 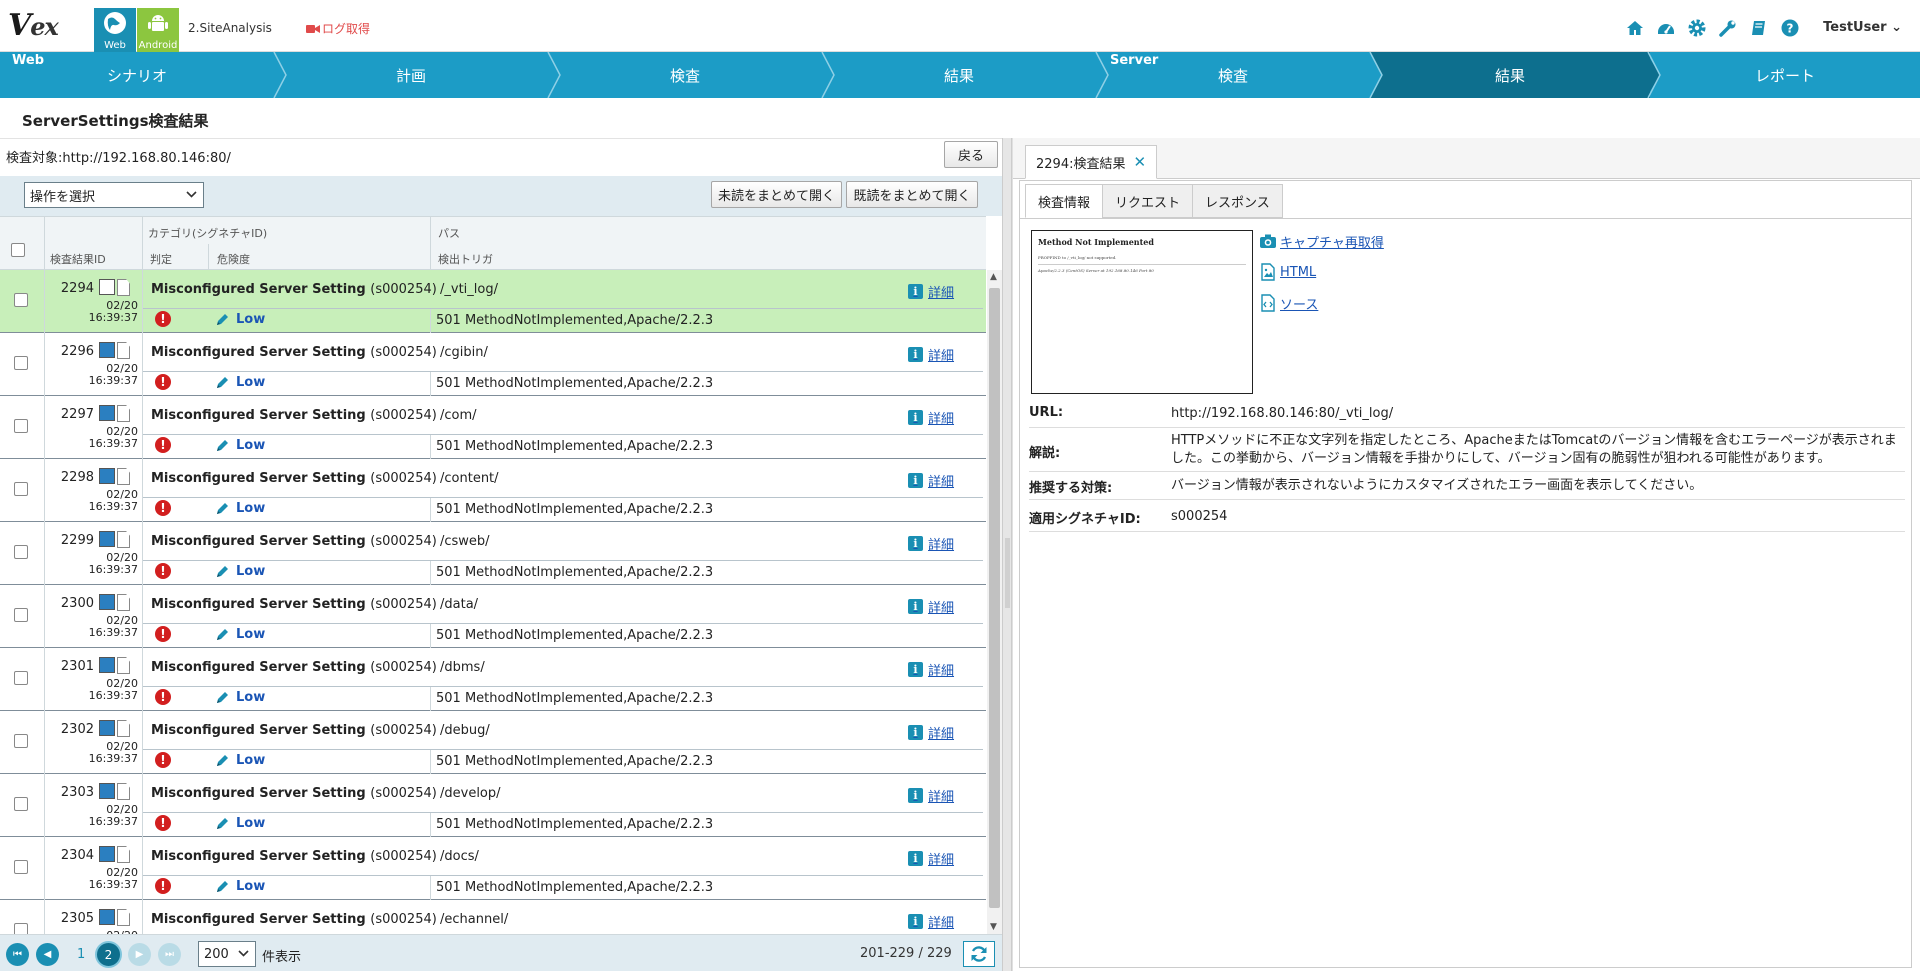 I want to click on prev-page-button: ◀, so click(x=47, y=954).